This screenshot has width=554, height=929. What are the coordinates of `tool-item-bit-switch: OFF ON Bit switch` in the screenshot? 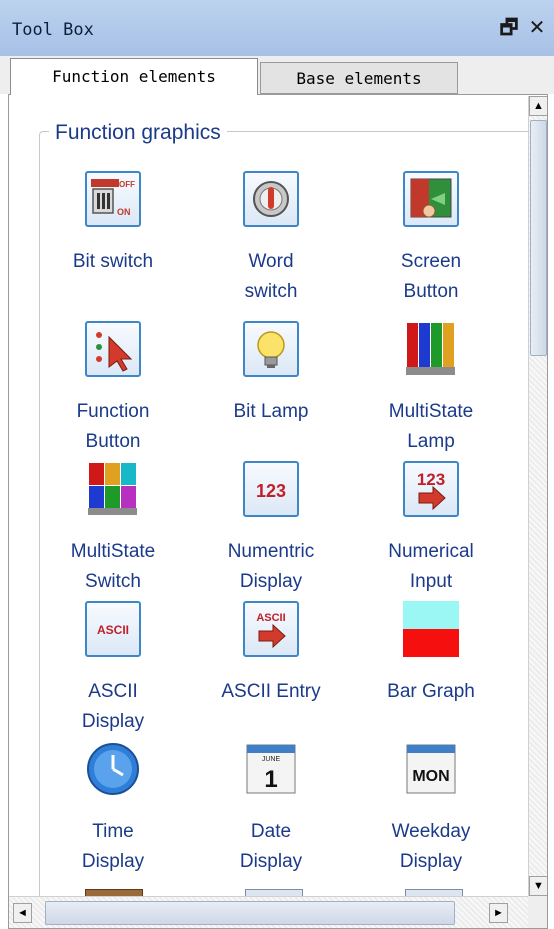 It's located at (113, 224).